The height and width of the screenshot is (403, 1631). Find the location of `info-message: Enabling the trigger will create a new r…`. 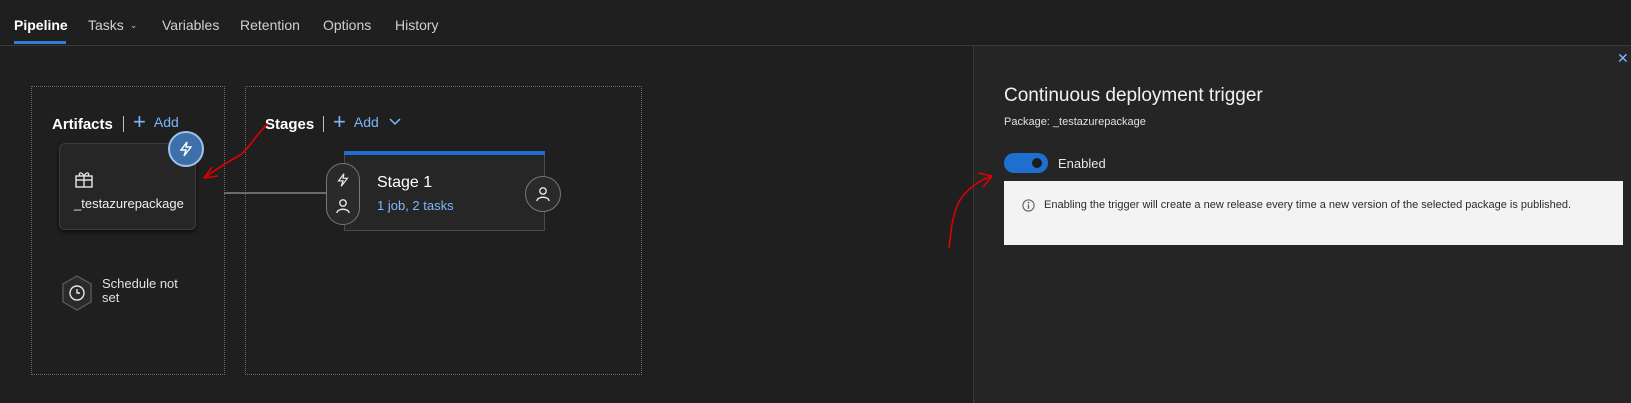

info-message: Enabling the trigger will create a new r… is located at coordinates (1313, 213).